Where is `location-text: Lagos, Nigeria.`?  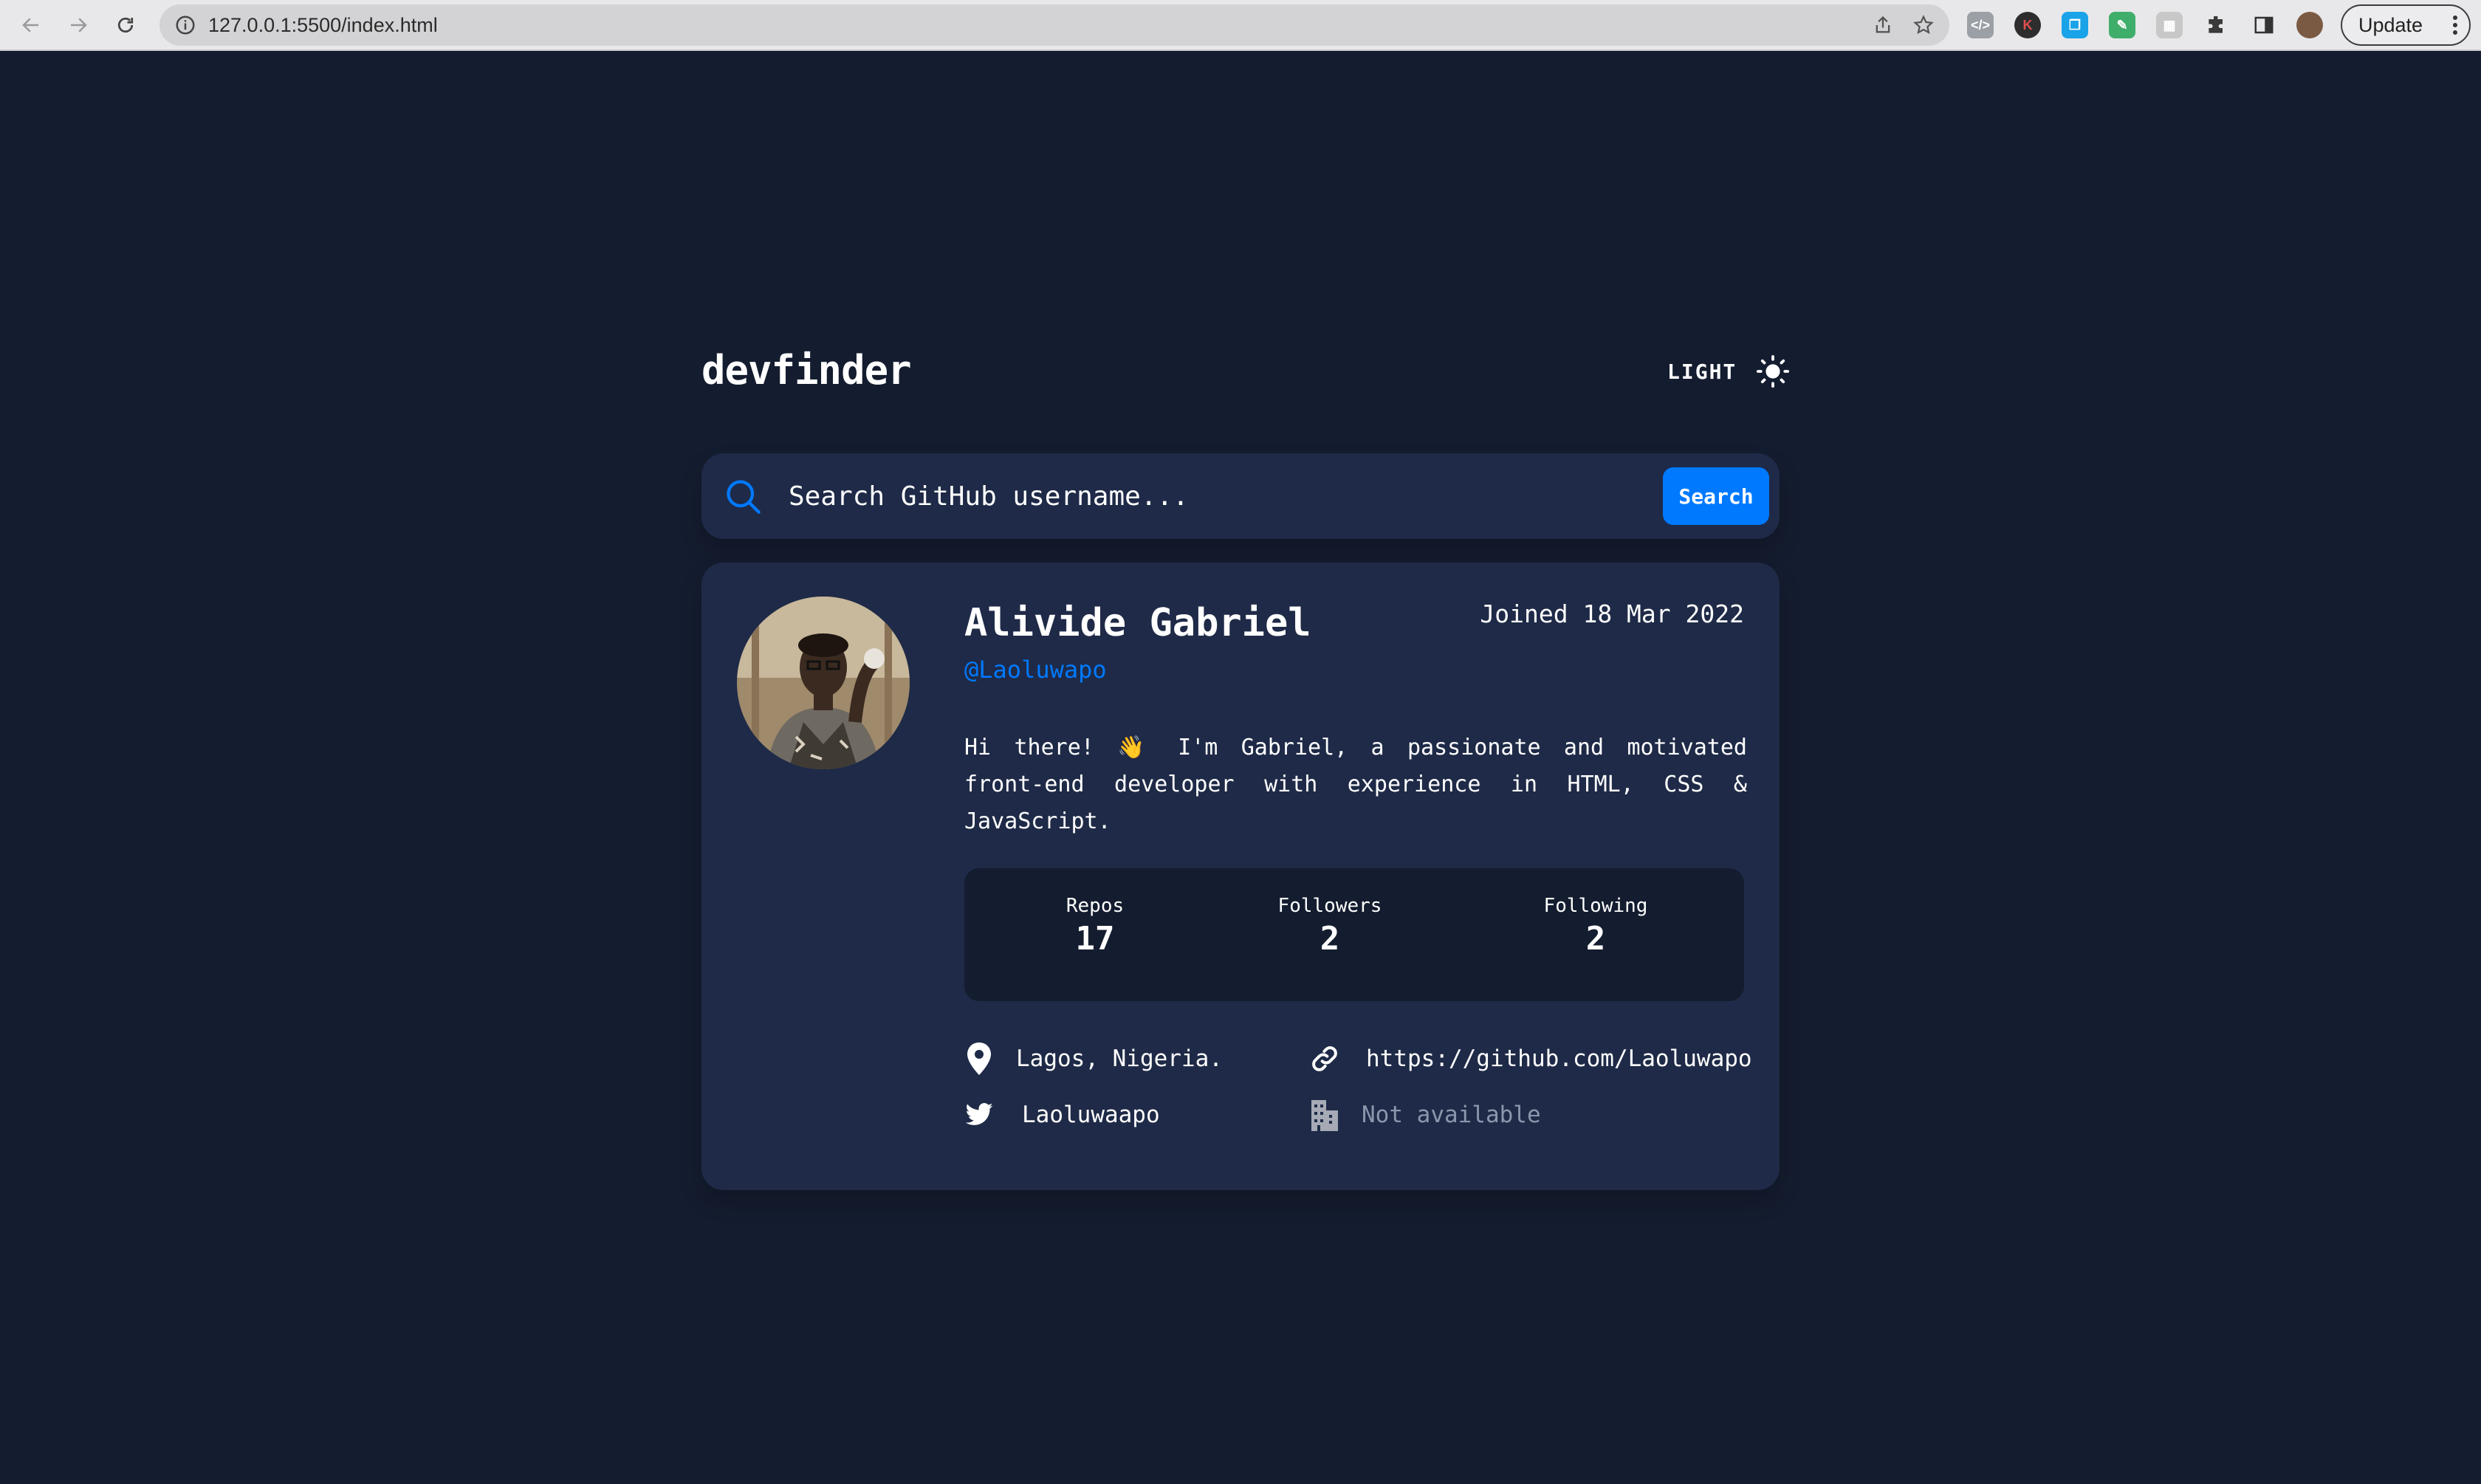 location-text: Lagos, Nigeria. is located at coordinates (1119, 1058).